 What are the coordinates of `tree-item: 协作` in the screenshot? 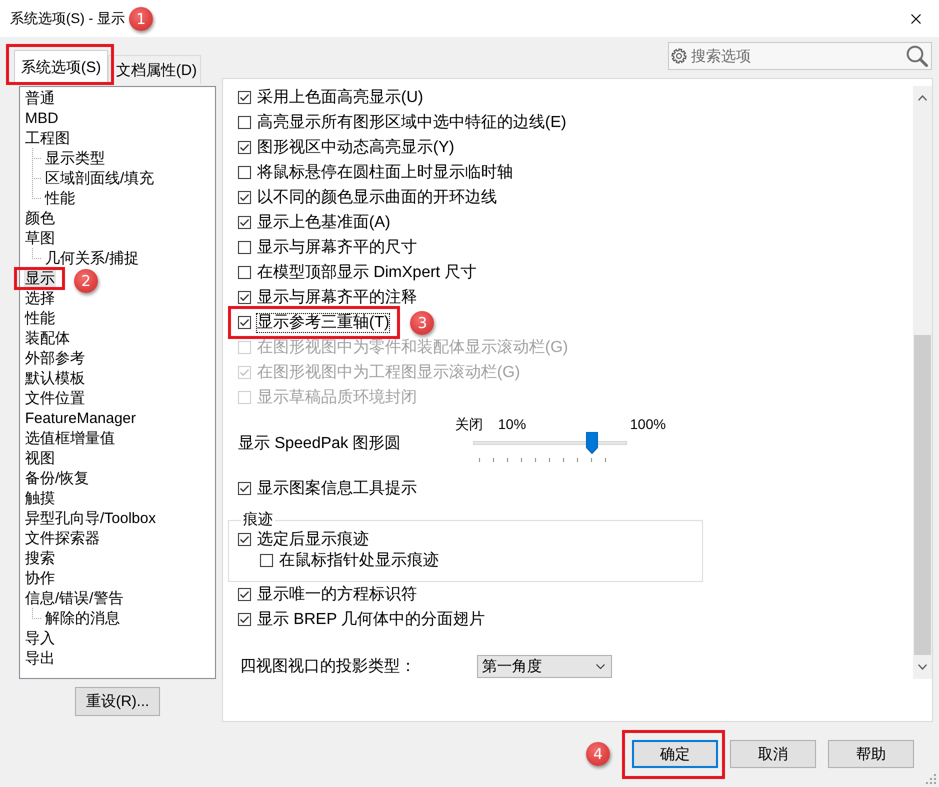 It's located at (40, 578).